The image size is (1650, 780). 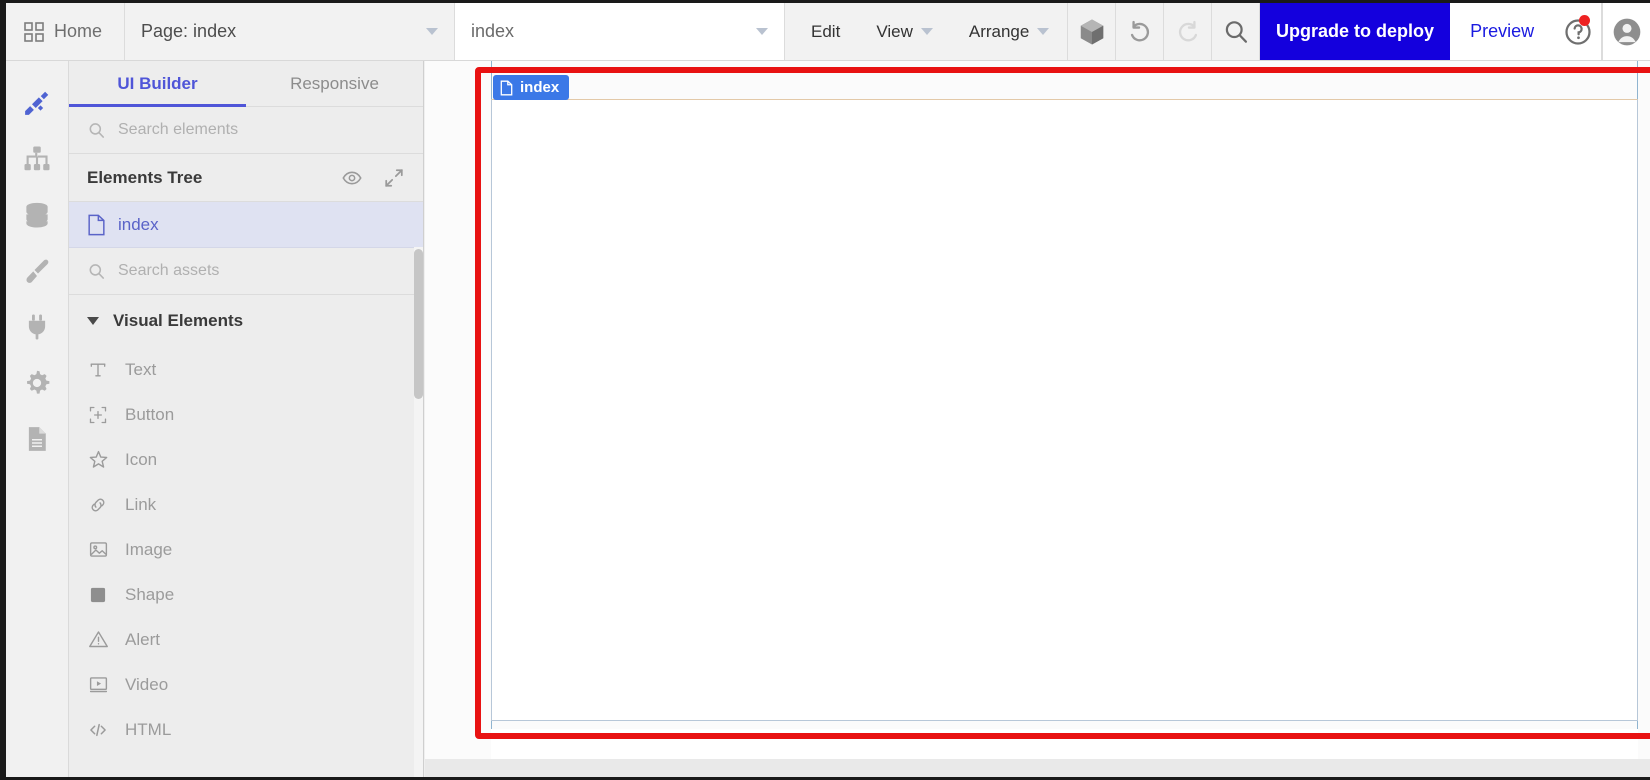 What do you see at coordinates (1037, 768) in the screenshot?
I see `canvas-footer-strip` at bounding box center [1037, 768].